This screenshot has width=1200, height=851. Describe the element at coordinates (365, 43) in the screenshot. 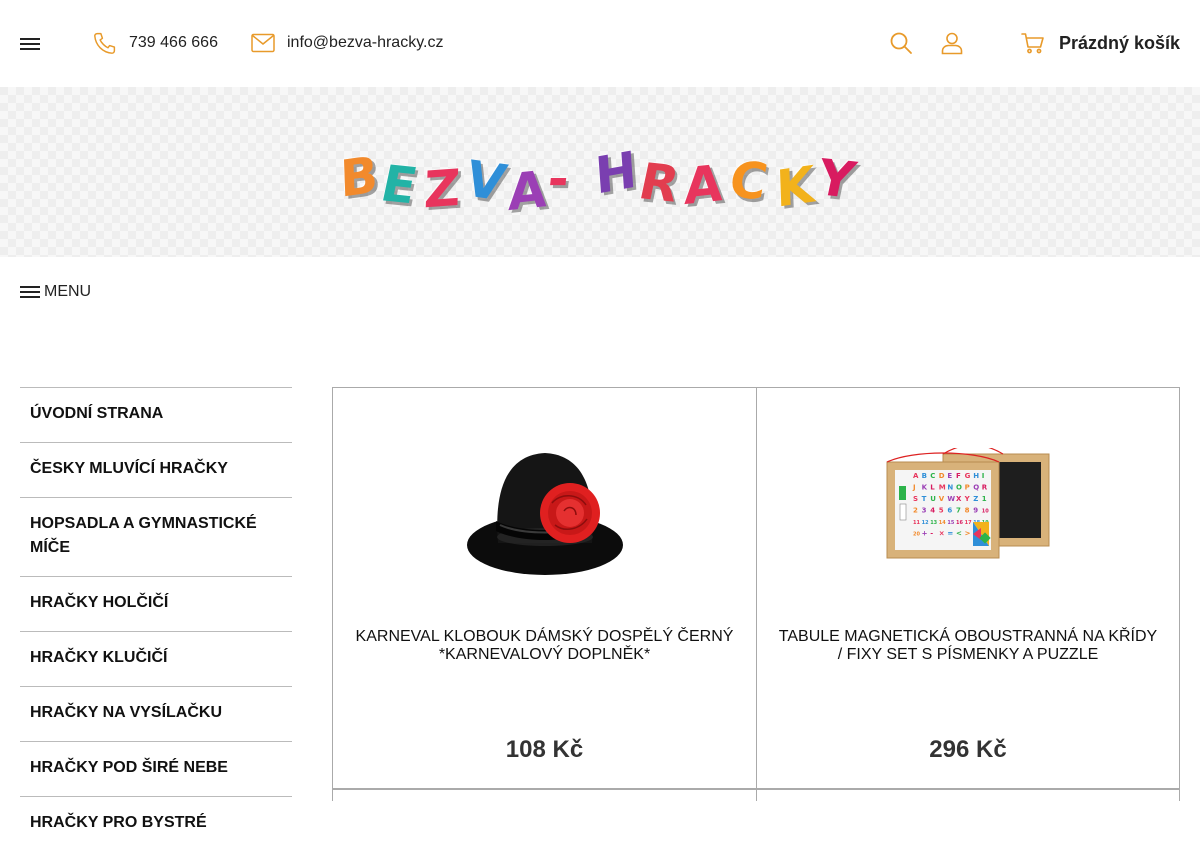

I see `email-address: info@bezva-hracky.cz` at that location.